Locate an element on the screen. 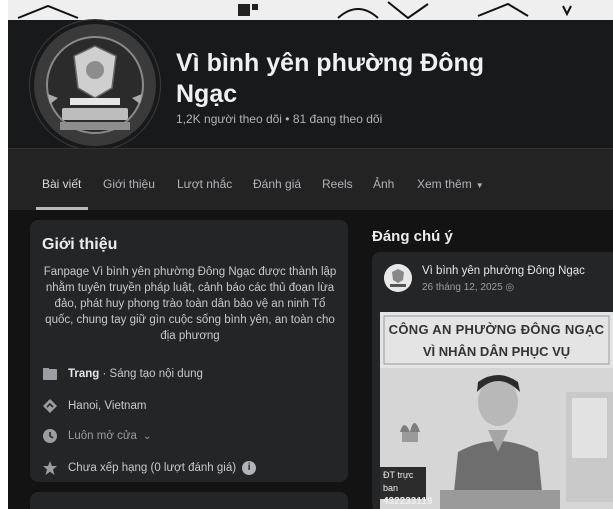 Image resolution: width=613 pixels, height=509 pixels. hotline-box: ĐT trực ban 432233119 is located at coordinates (406, 487).